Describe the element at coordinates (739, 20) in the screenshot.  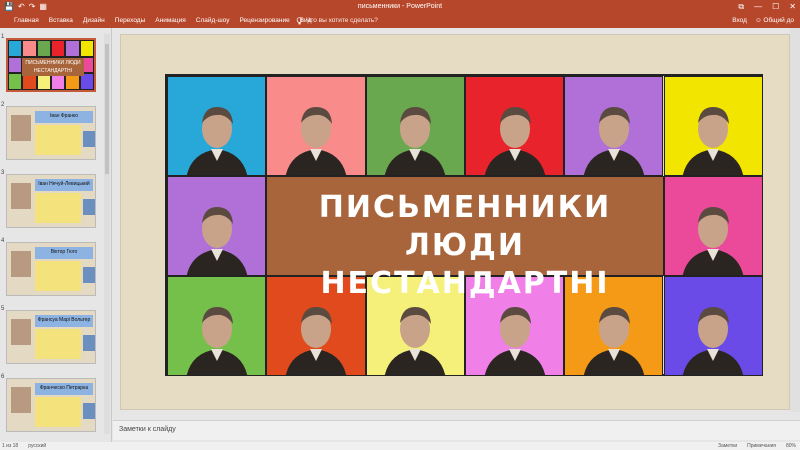
I see `signin-link: Вход` at that location.